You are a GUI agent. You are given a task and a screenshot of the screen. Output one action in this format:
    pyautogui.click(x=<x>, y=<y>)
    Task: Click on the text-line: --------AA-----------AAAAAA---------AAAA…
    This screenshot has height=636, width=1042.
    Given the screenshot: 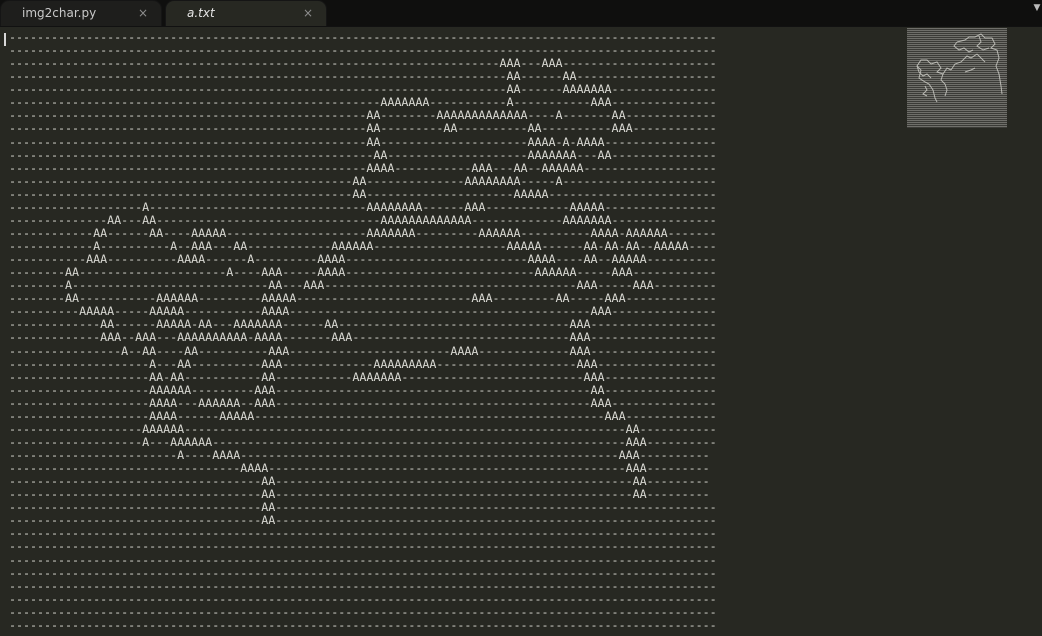 What is the action you would take?
    pyautogui.click(x=363, y=298)
    